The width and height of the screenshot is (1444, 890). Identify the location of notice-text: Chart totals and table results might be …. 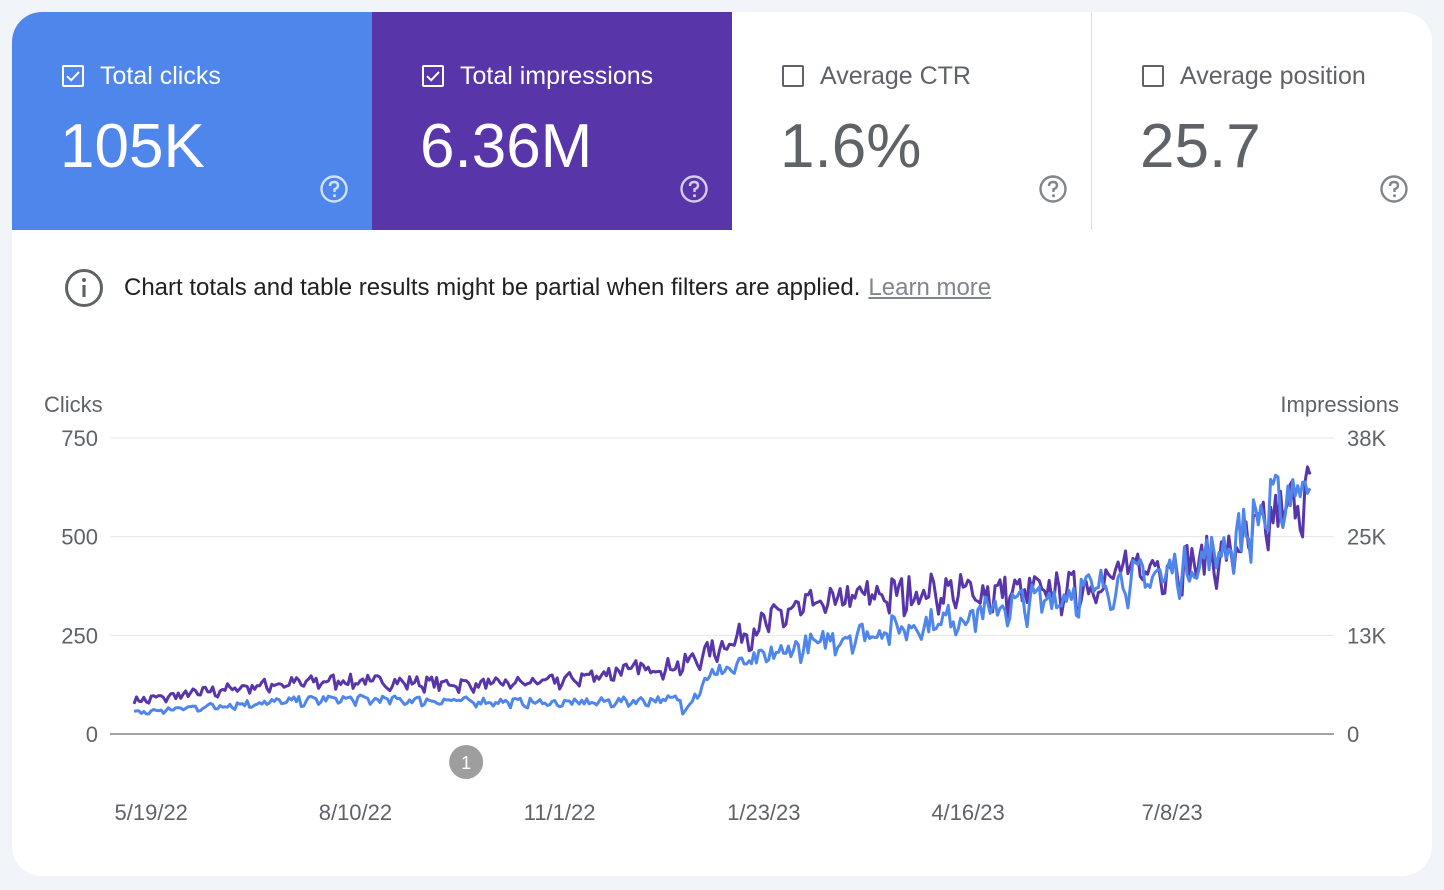
(492, 287).